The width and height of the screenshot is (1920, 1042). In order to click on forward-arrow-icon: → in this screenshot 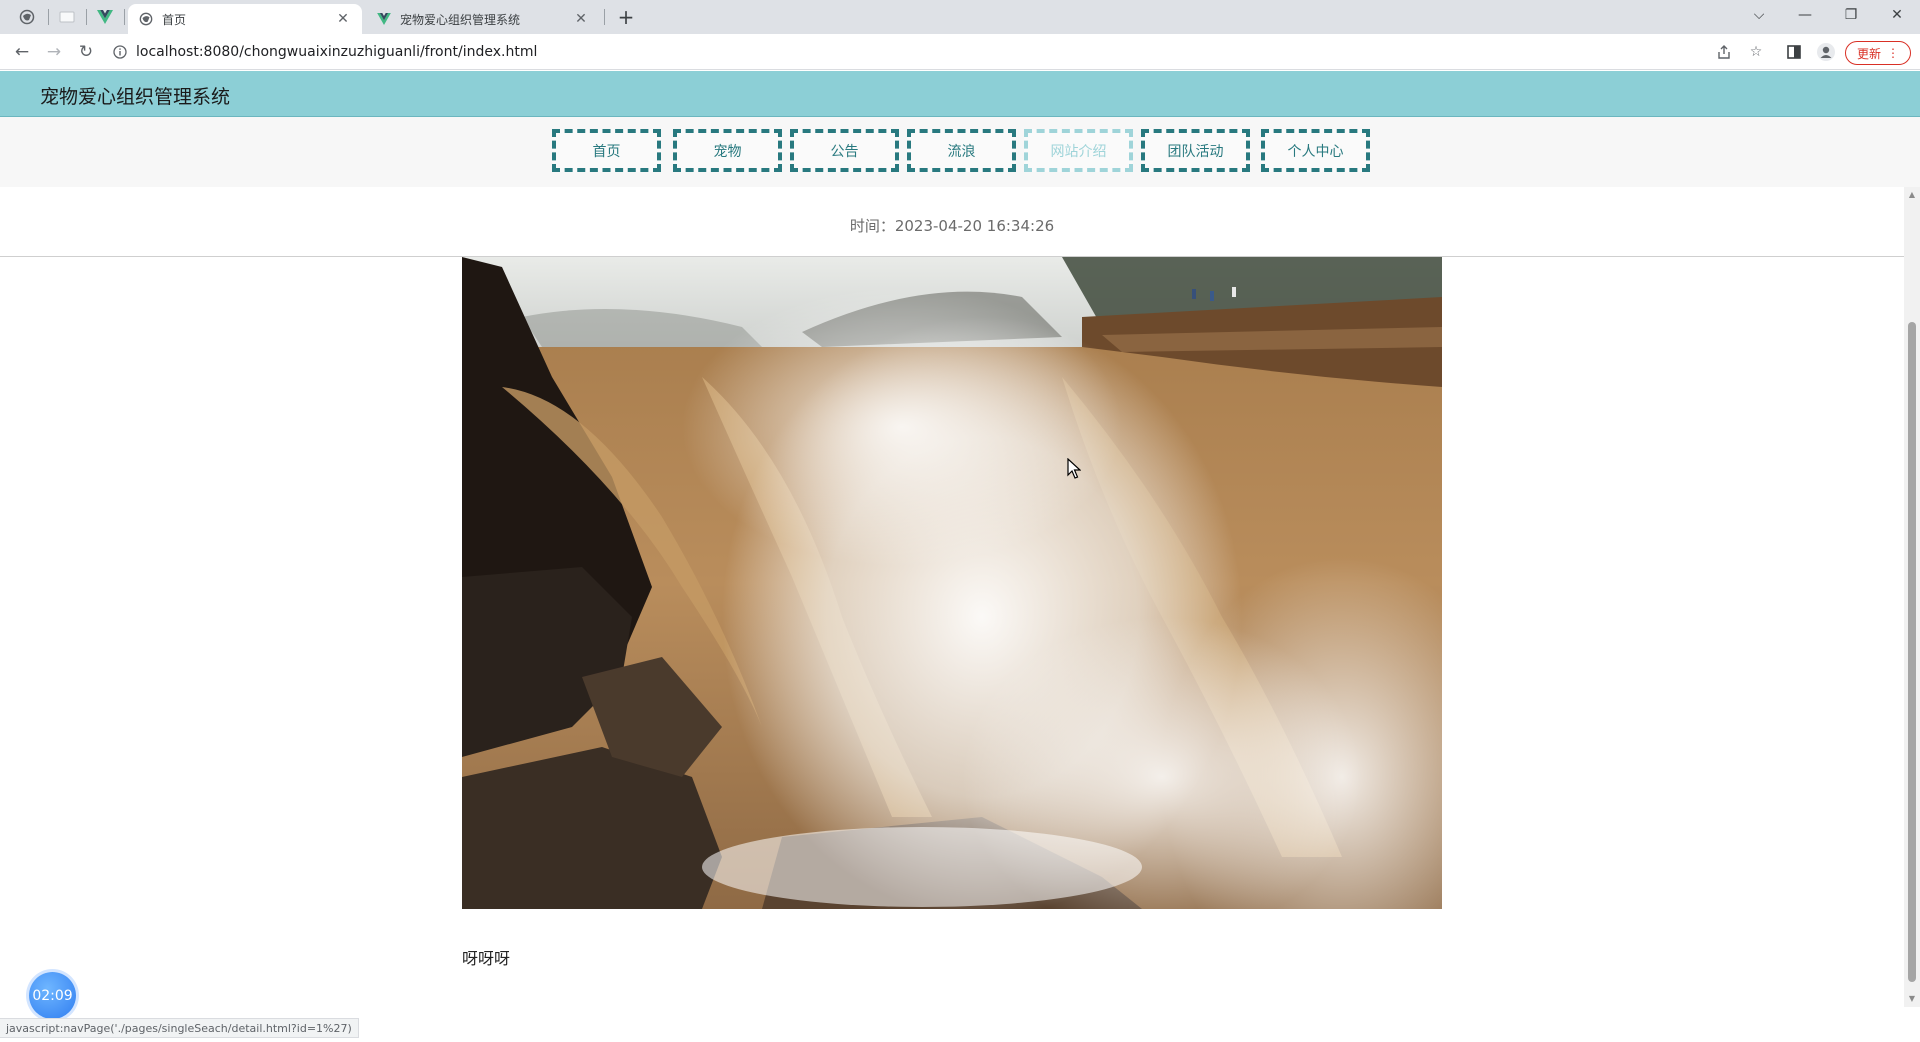, I will do `click(54, 52)`.